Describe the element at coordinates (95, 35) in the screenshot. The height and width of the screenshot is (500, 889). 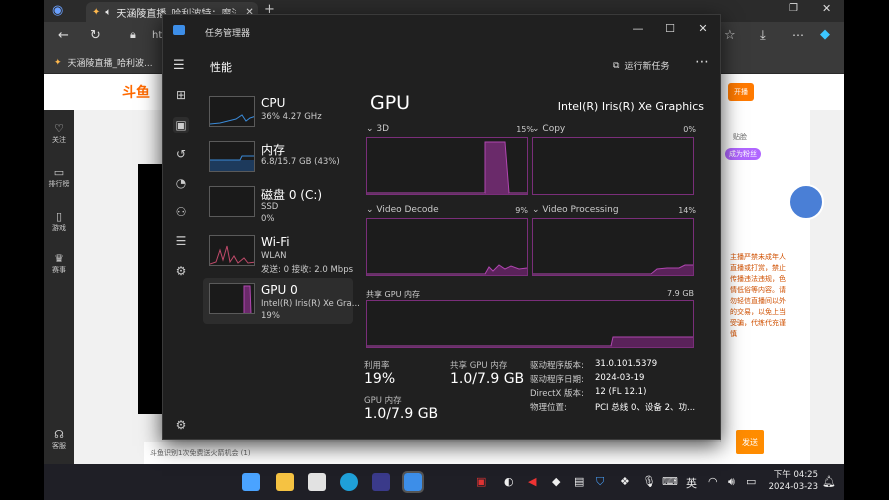
I see `refresh-icon: ↻` at that location.